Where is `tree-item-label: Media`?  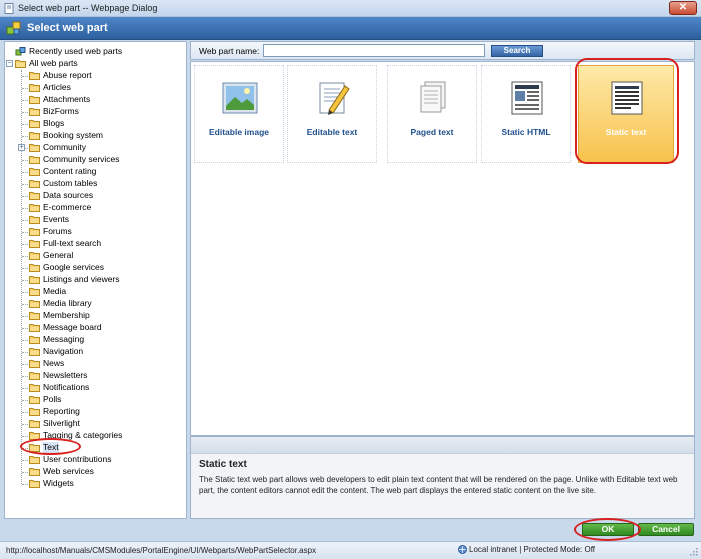
tree-item-label: Media is located at coordinates (55, 291).